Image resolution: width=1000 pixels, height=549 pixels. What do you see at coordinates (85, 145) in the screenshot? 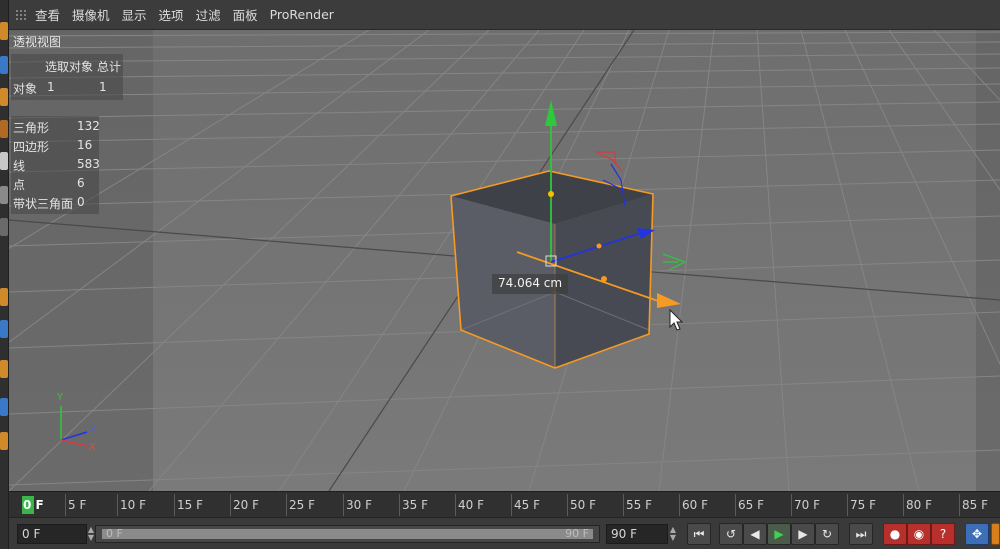
I see `hud-stat-value: 16` at bounding box center [85, 145].